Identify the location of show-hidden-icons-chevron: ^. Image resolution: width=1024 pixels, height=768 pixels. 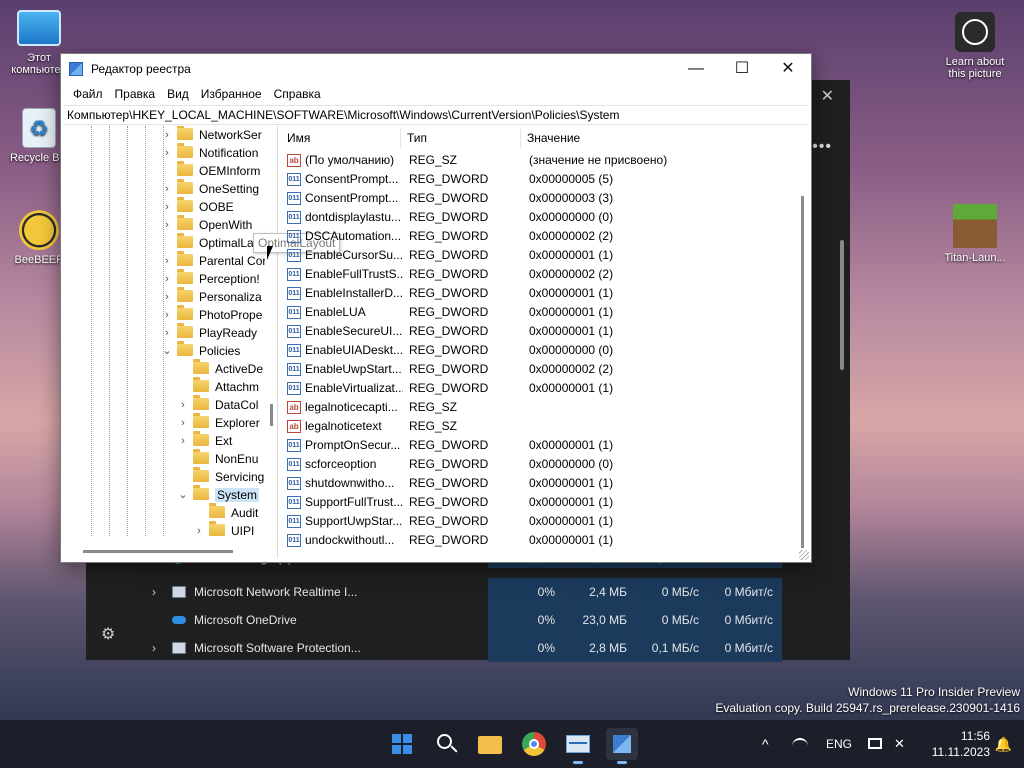
(765, 744).